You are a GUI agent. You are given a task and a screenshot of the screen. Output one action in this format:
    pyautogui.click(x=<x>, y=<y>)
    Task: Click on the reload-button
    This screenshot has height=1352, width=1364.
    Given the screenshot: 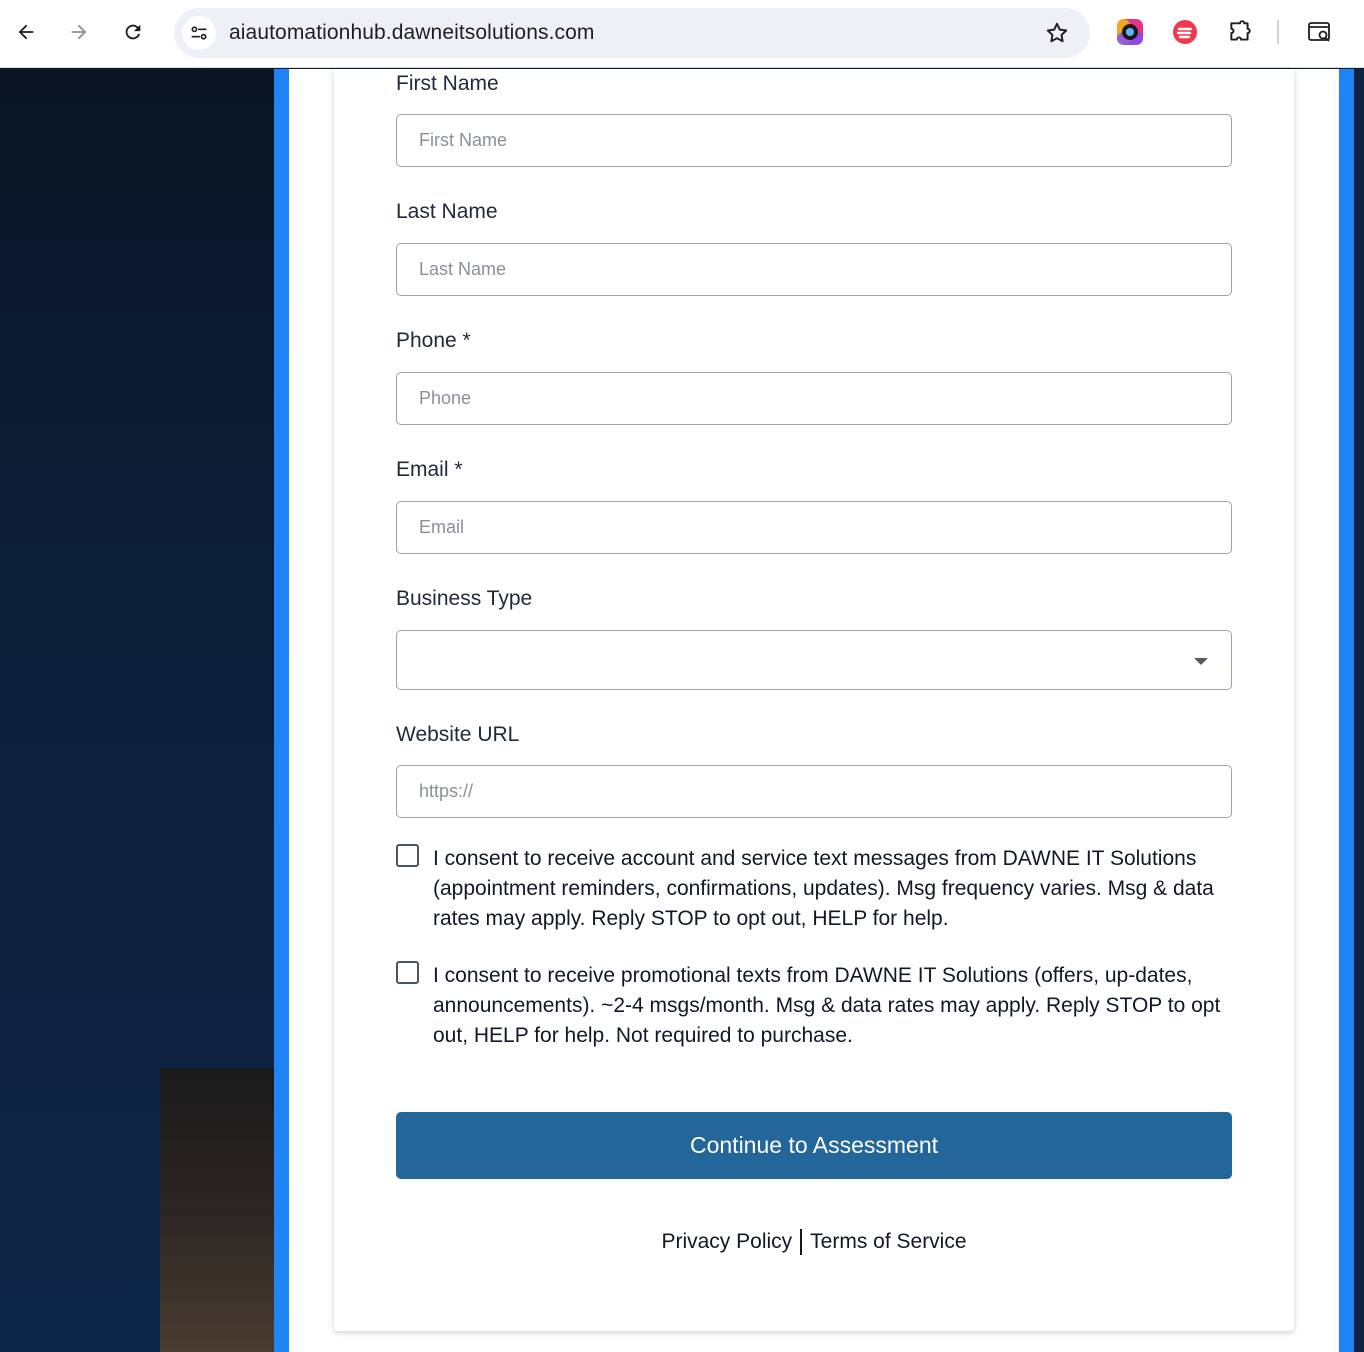 What is the action you would take?
    pyautogui.click(x=133, y=32)
    